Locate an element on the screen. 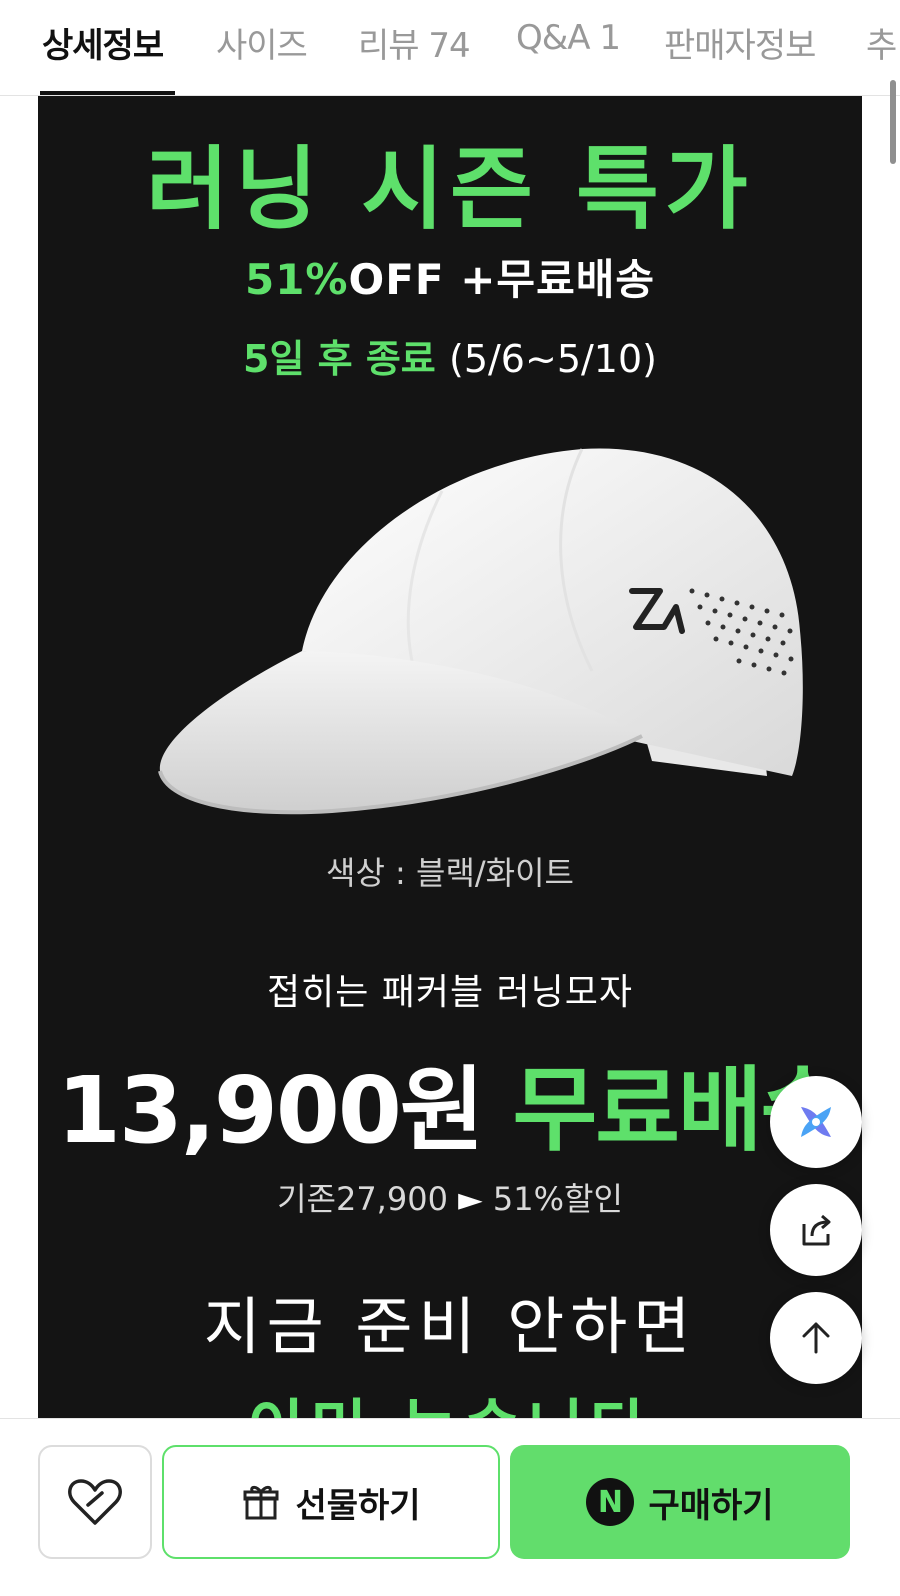 This screenshot has height=1596, width=900. gift-button: 선물하기 is located at coordinates (331, 1502).